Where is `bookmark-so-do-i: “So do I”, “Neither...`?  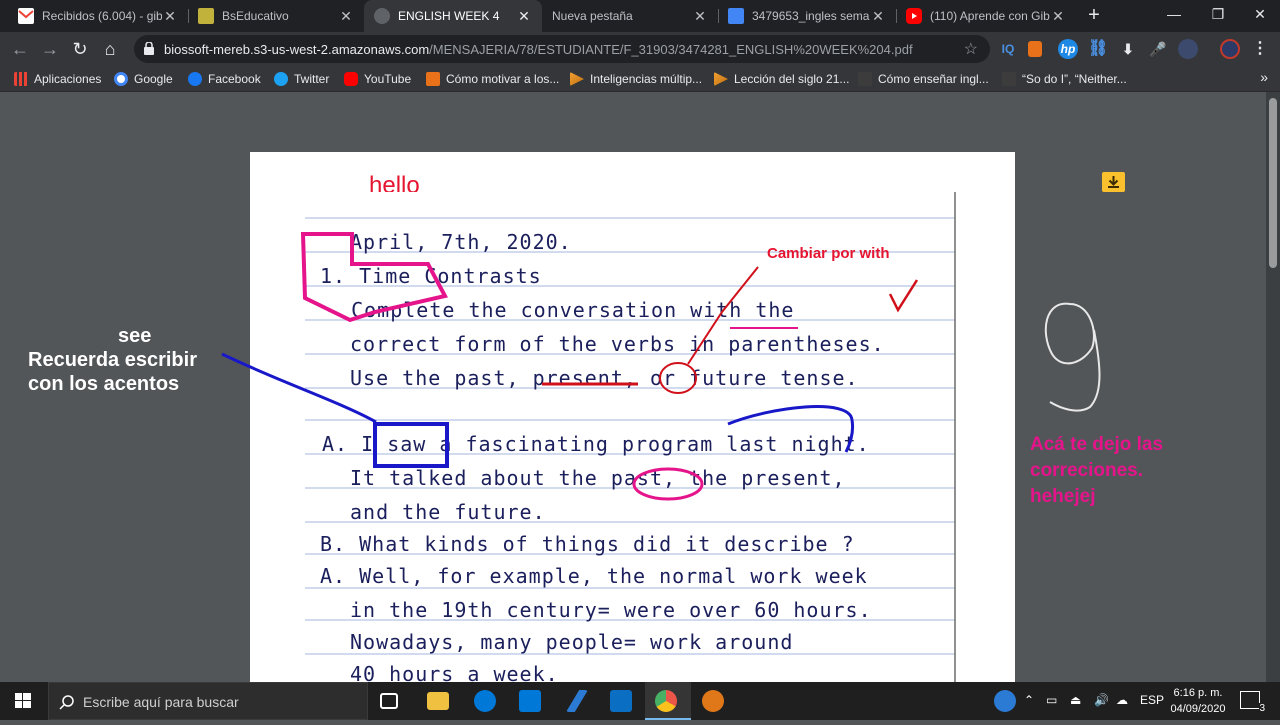
bookmark-so-do-i: “So do I”, “Neither... is located at coordinates (1064, 79).